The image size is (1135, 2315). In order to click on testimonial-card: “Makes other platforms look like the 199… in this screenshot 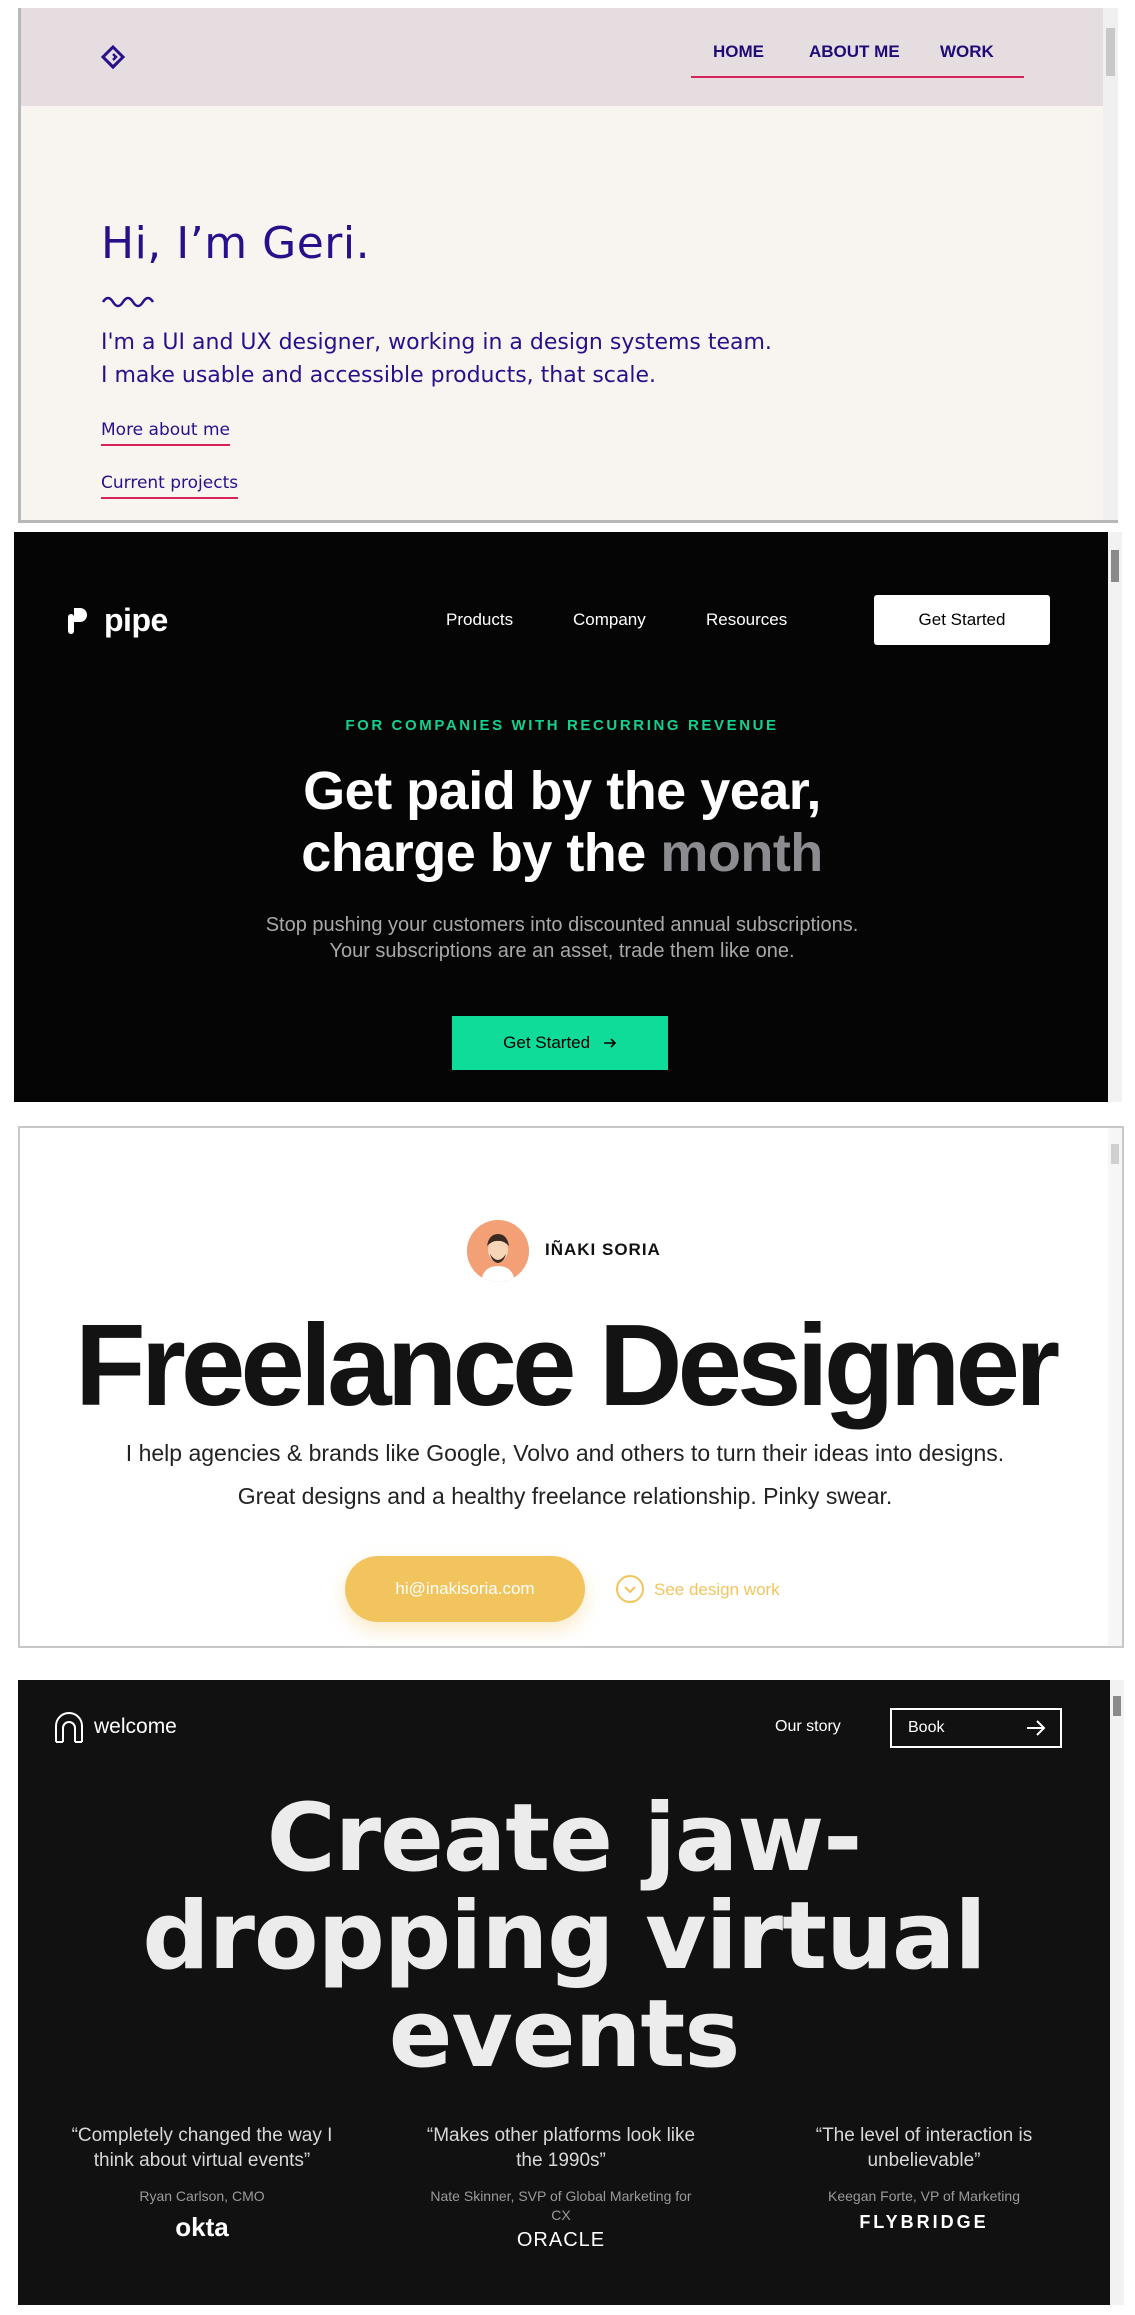, I will do `click(561, 2187)`.